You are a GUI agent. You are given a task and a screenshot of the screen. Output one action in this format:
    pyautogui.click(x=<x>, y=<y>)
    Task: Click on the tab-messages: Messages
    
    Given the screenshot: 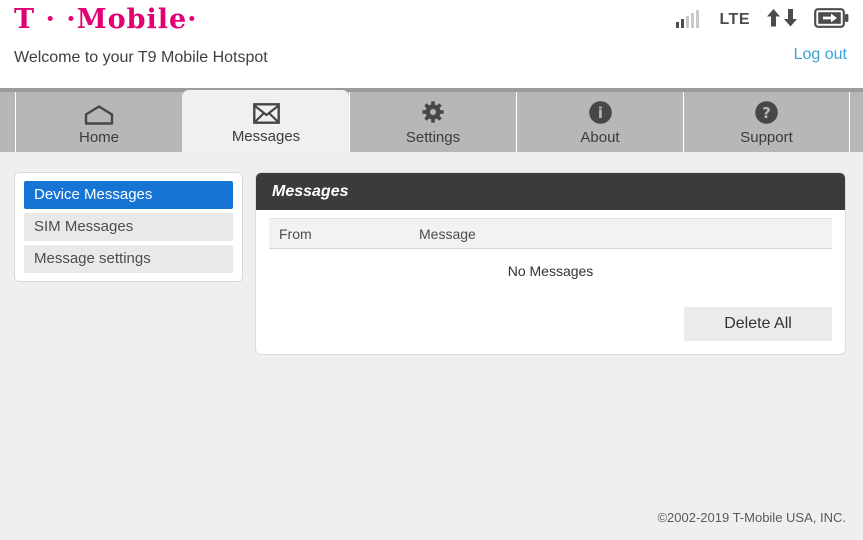 What is the action you would take?
    pyautogui.click(x=265, y=121)
    